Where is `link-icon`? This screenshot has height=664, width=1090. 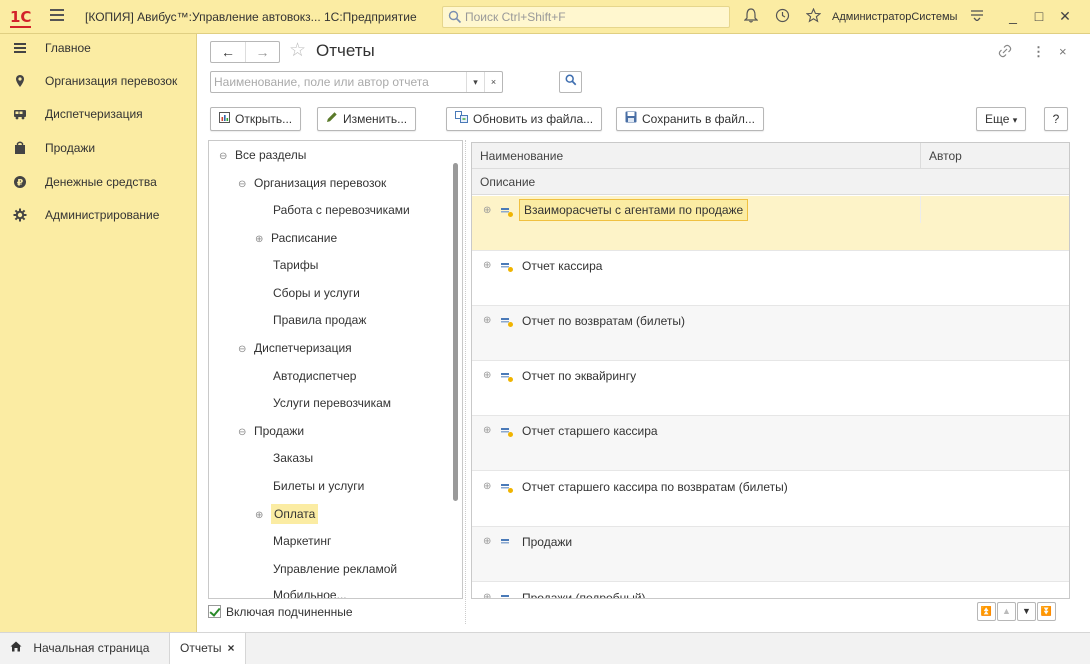 link-icon is located at coordinates (1005, 52).